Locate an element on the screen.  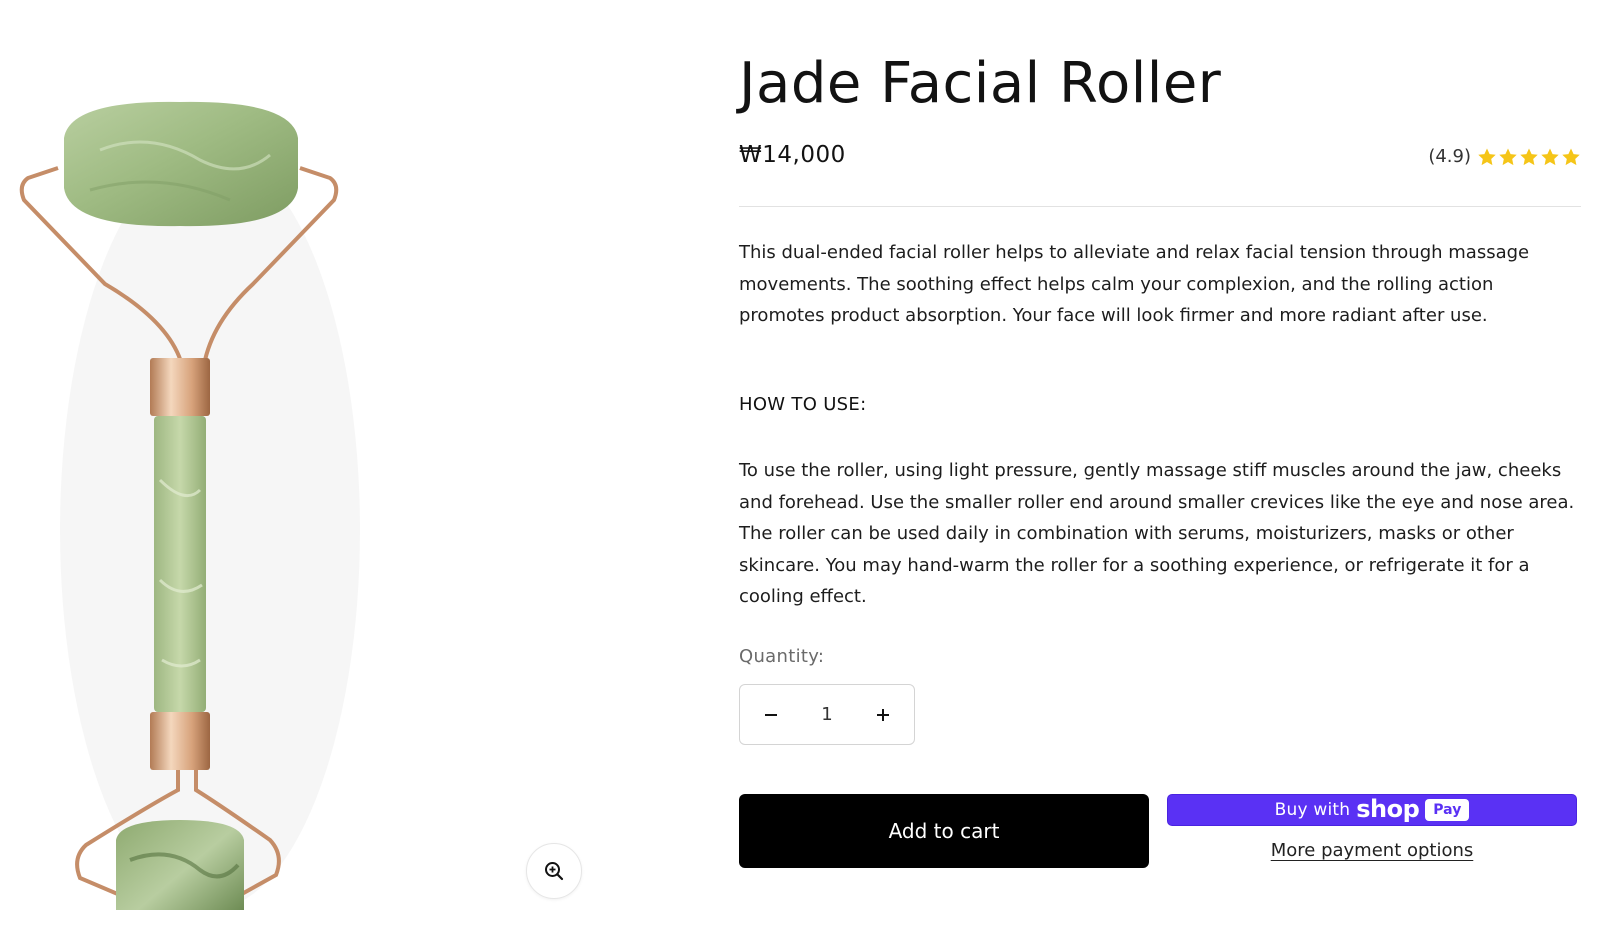
shop-pay-badge: Pay is located at coordinates (1447, 810).